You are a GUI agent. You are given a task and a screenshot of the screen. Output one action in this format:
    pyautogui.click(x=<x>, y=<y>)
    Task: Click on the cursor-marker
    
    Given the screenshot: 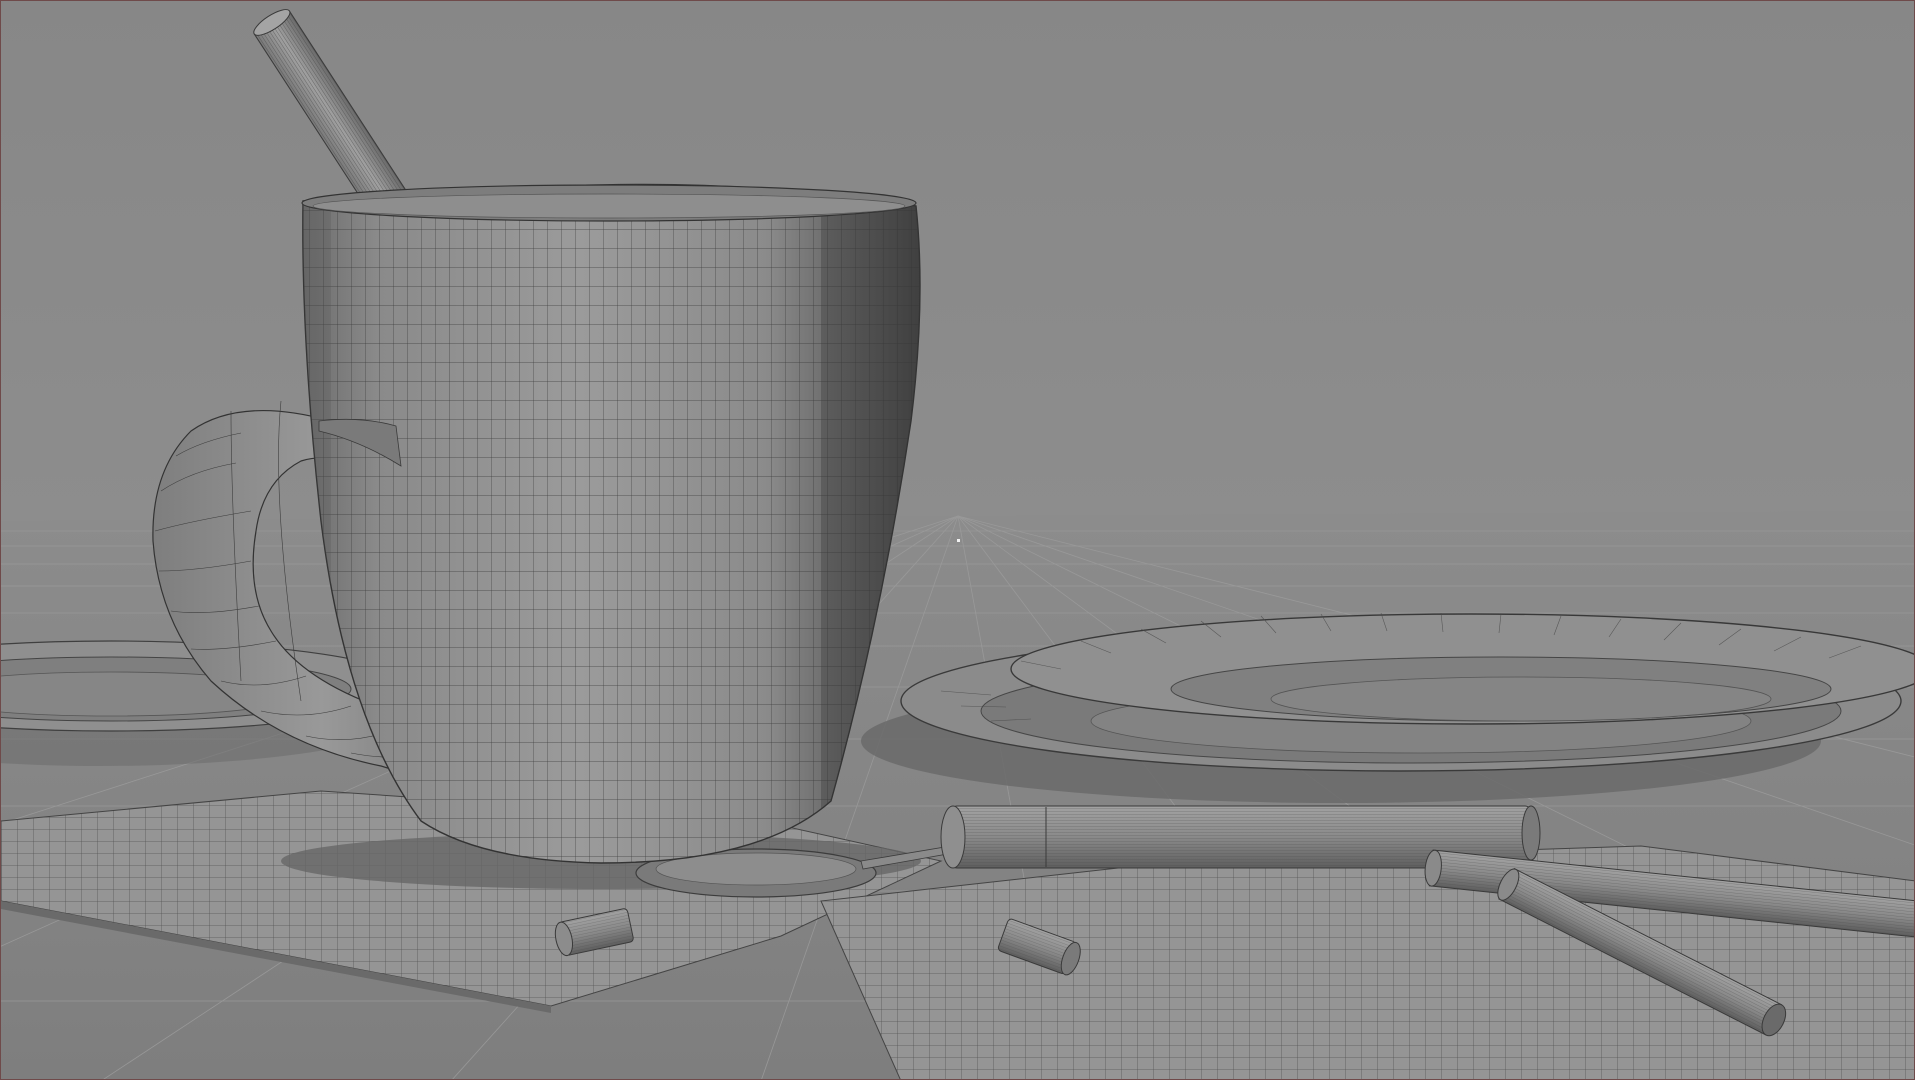 What is the action you would take?
    pyautogui.click(x=958, y=540)
    